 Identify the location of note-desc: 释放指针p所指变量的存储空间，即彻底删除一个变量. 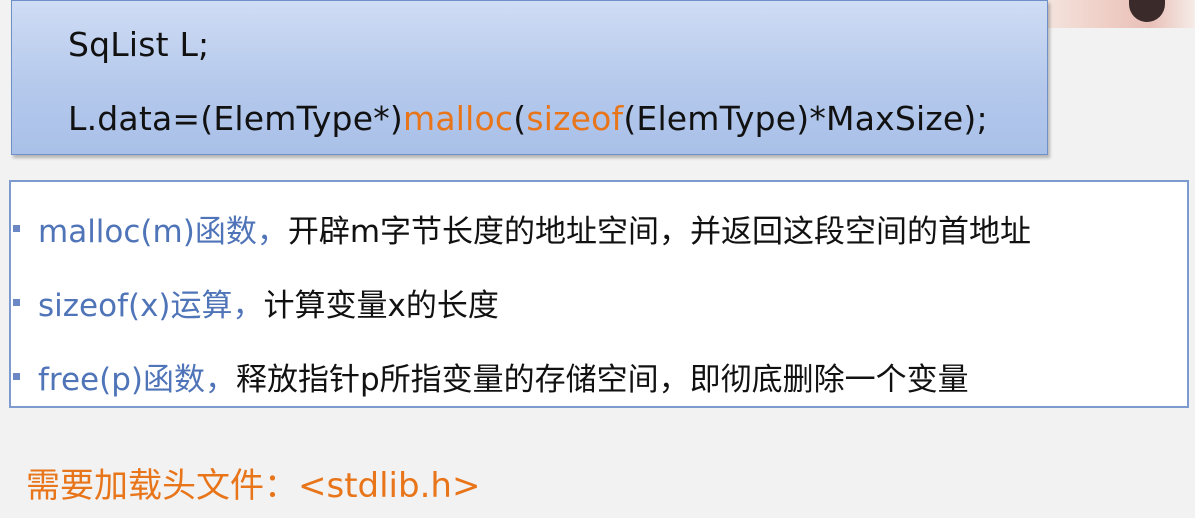
(602, 380).